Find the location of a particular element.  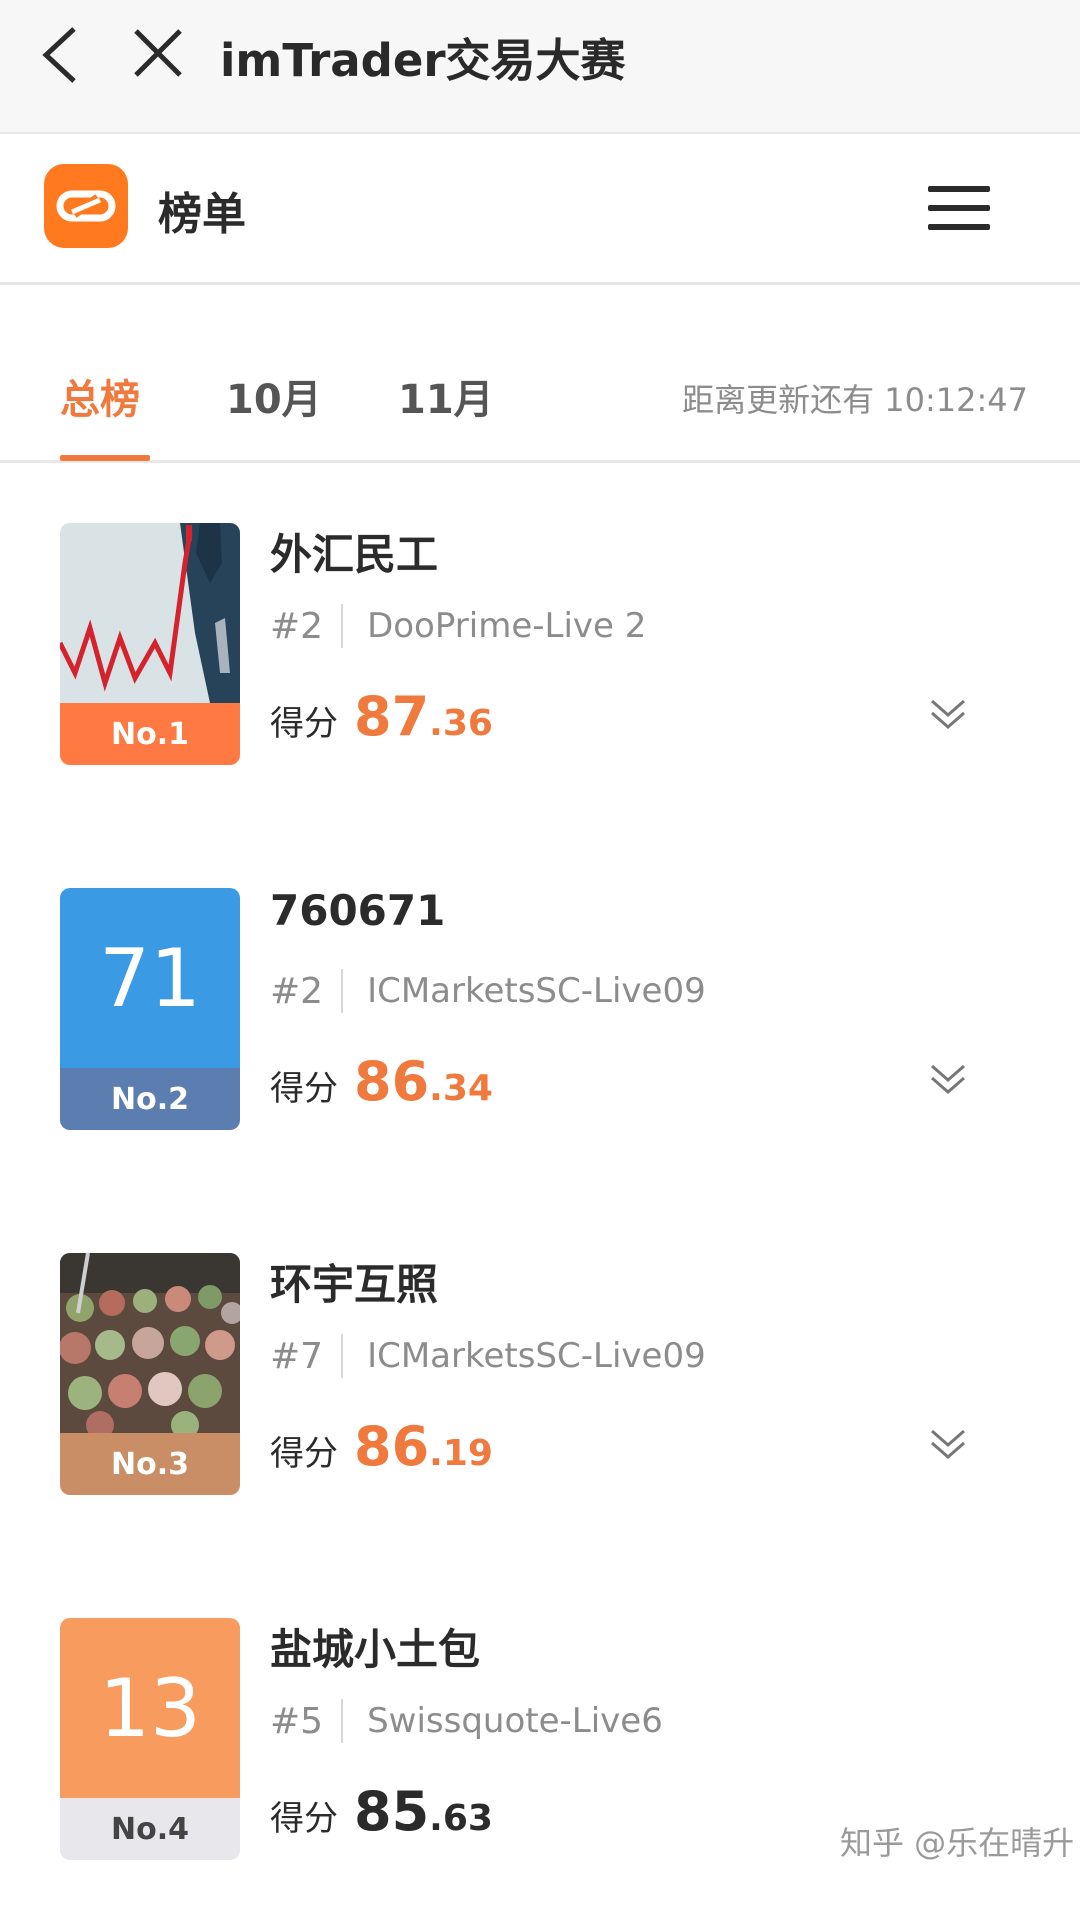

score: 得分 87 .36 is located at coordinates (381, 720).